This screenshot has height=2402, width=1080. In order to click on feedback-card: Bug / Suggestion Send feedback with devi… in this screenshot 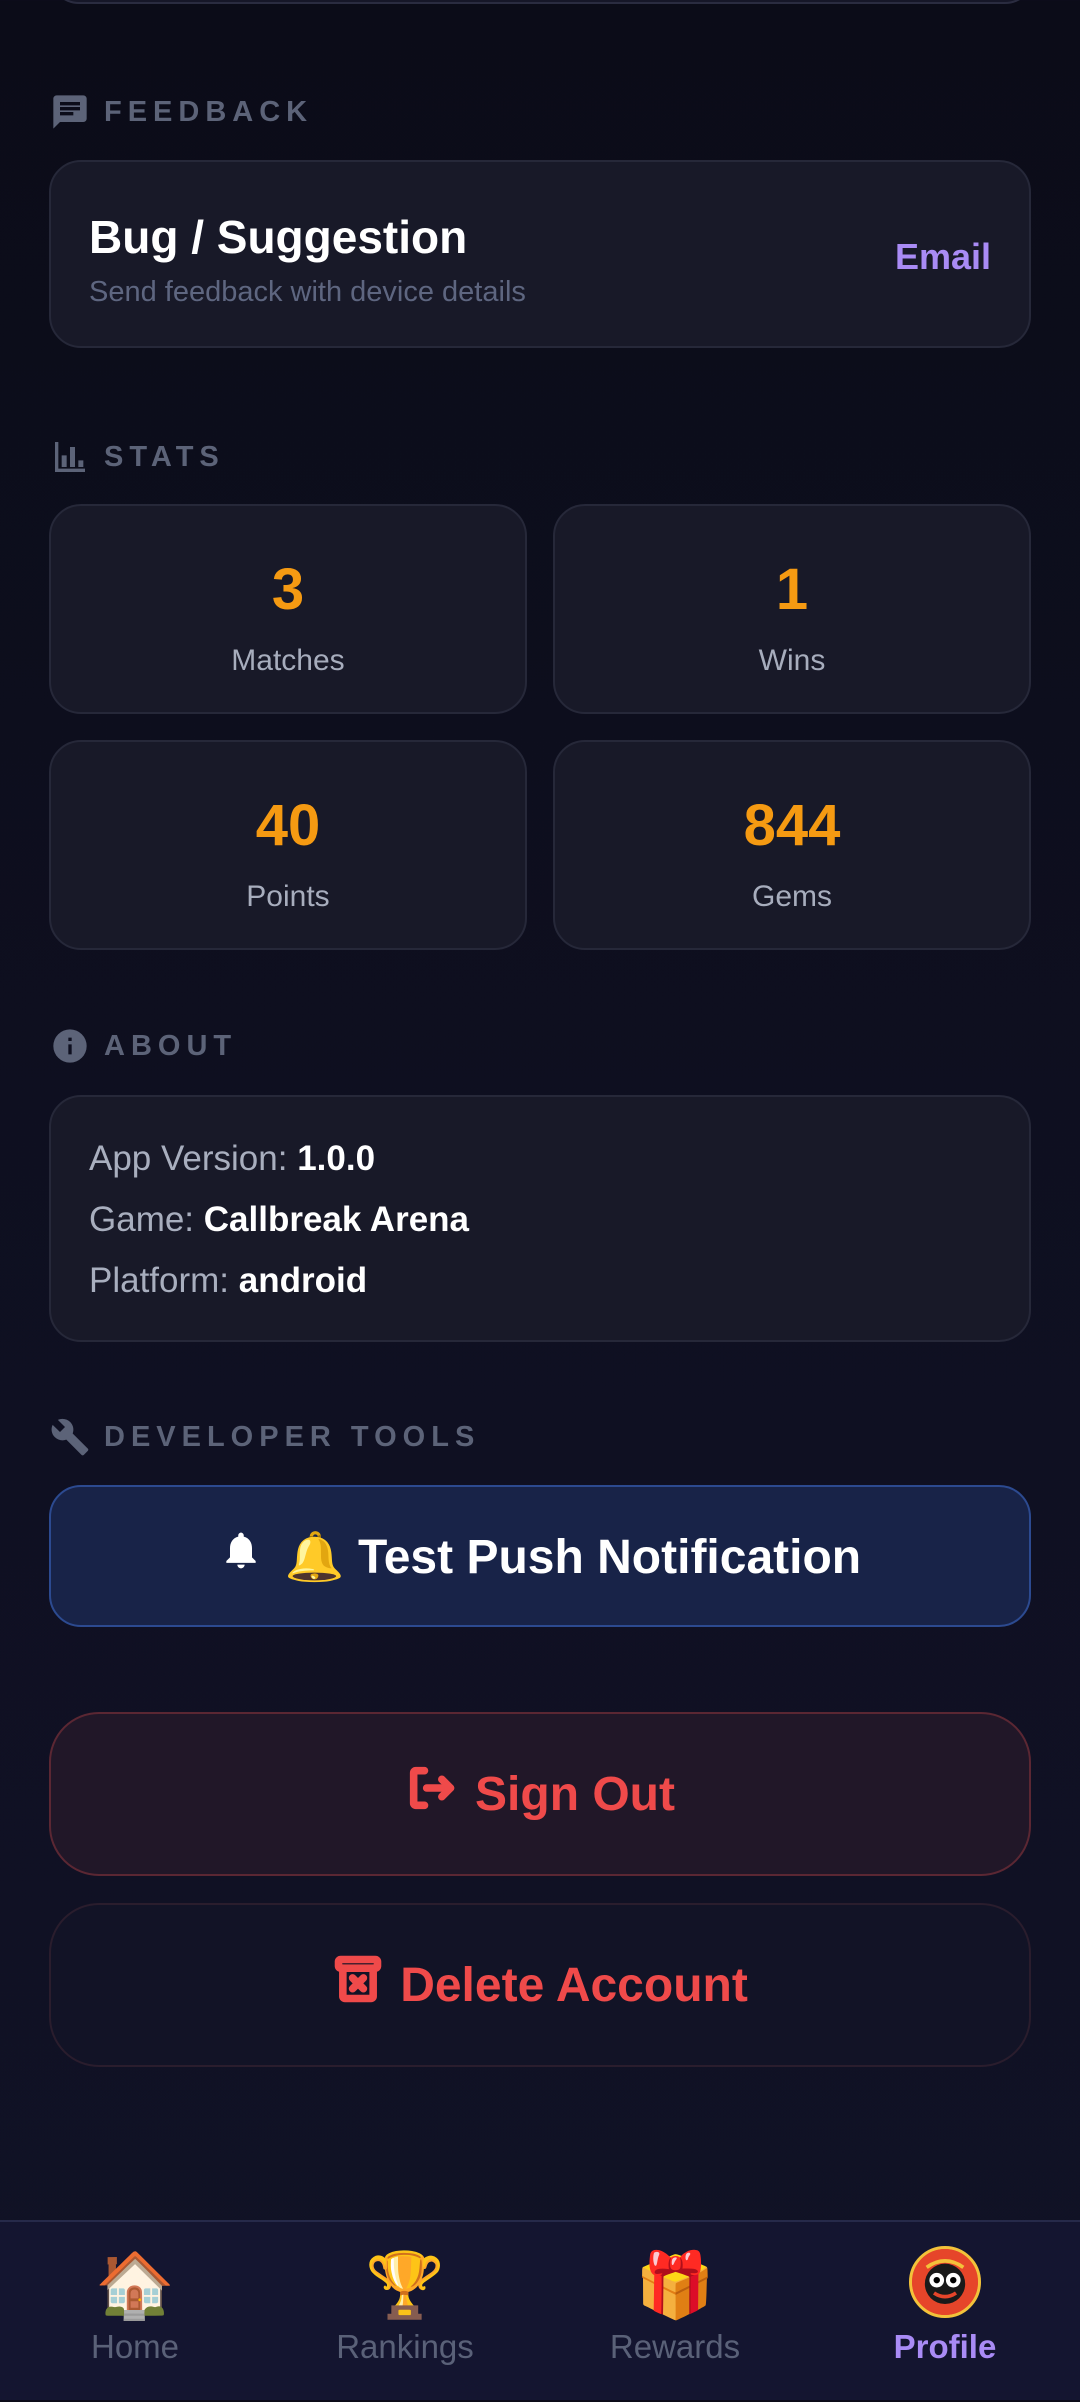, I will do `click(540, 254)`.